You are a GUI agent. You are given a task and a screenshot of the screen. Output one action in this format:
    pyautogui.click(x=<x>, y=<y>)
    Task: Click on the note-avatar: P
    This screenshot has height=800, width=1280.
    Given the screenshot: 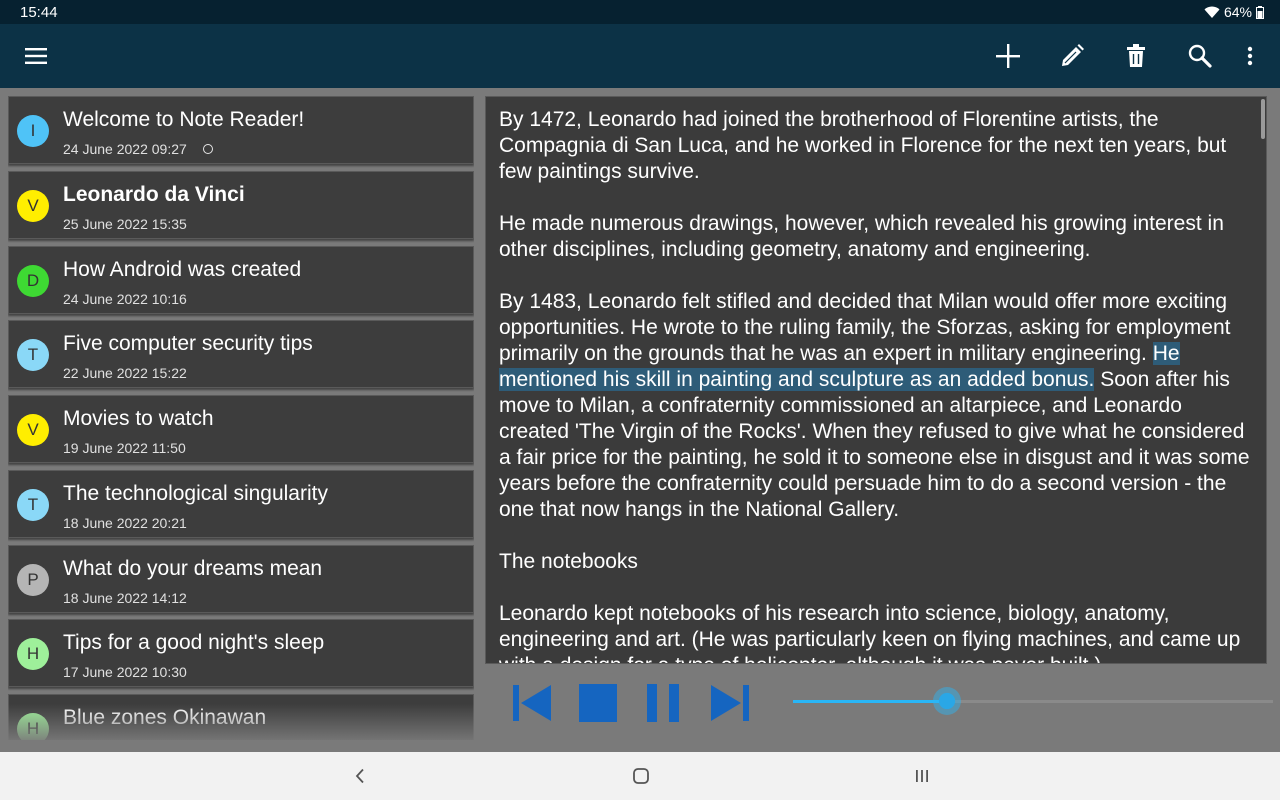 What is the action you would take?
    pyautogui.click(x=33, y=579)
    